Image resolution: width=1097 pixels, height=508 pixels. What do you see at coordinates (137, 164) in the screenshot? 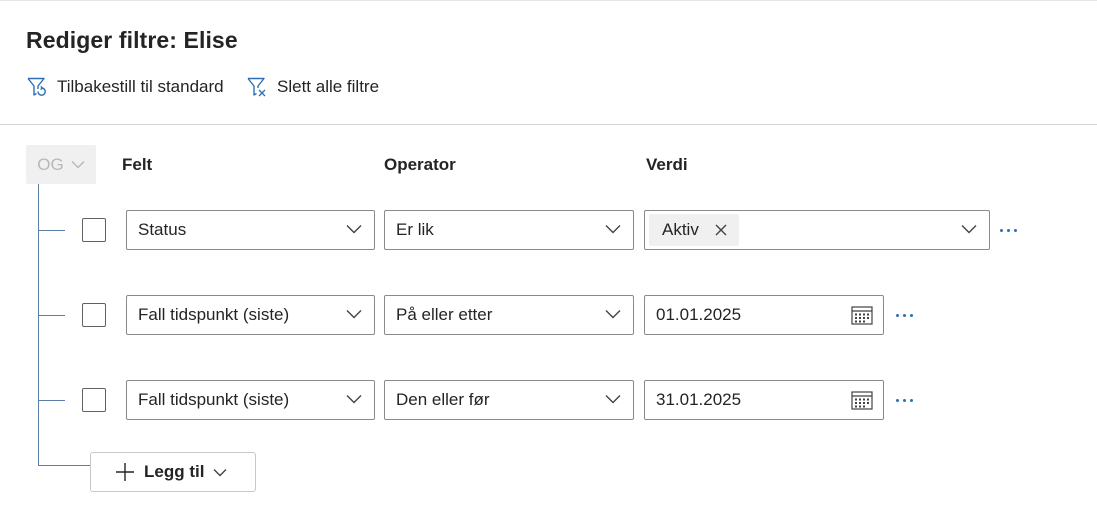
I see `column-header-field: Felt` at bounding box center [137, 164].